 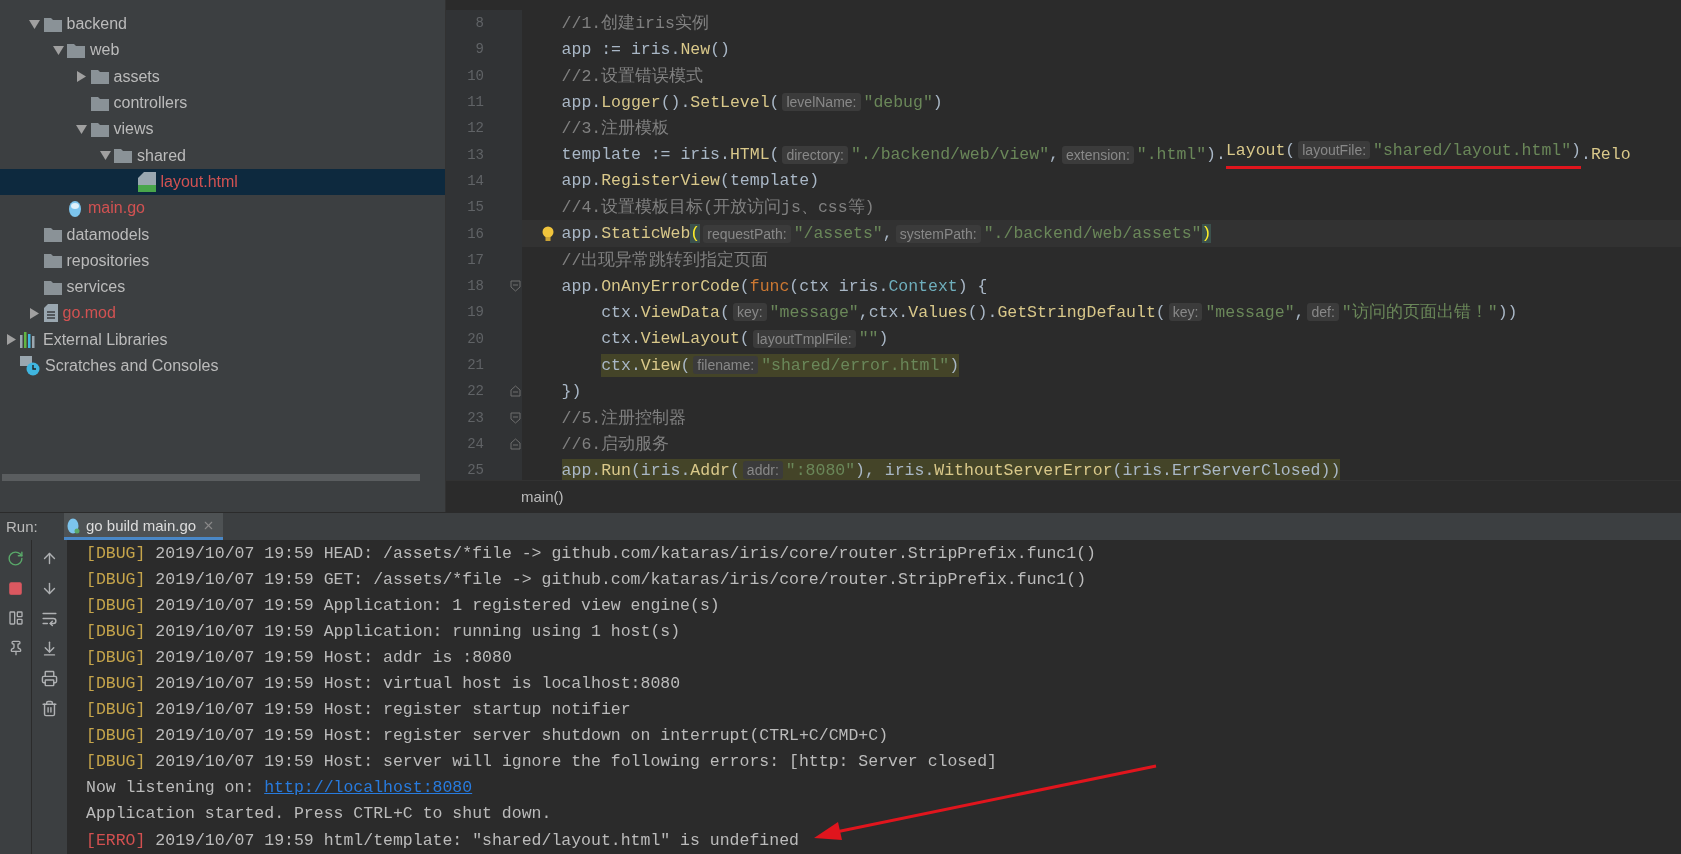 What do you see at coordinates (1250, 312) in the screenshot?
I see `code-text: "message"` at bounding box center [1250, 312].